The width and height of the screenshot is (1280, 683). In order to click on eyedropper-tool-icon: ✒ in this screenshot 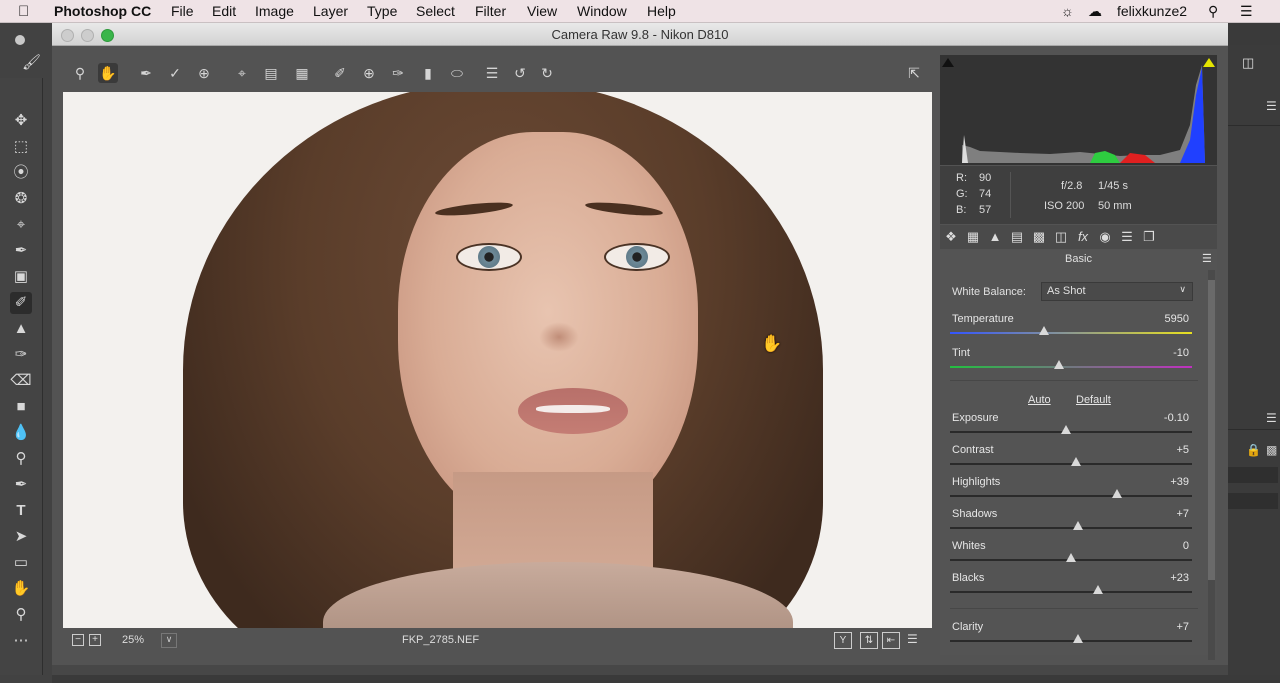, I will do `click(21, 251)`.